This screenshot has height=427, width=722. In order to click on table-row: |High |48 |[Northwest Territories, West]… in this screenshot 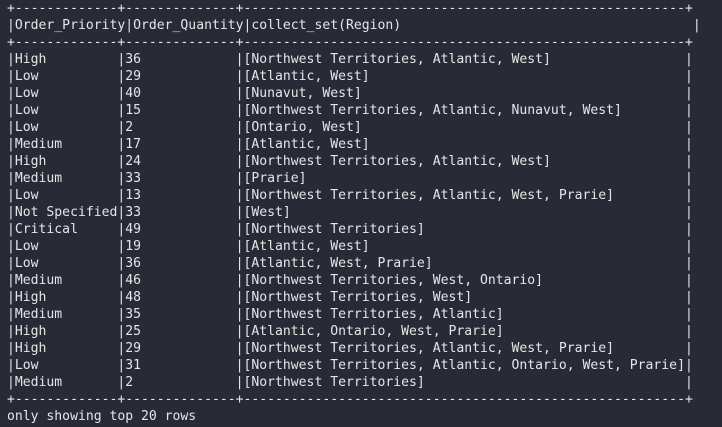, I will do `click(350, 297)`.